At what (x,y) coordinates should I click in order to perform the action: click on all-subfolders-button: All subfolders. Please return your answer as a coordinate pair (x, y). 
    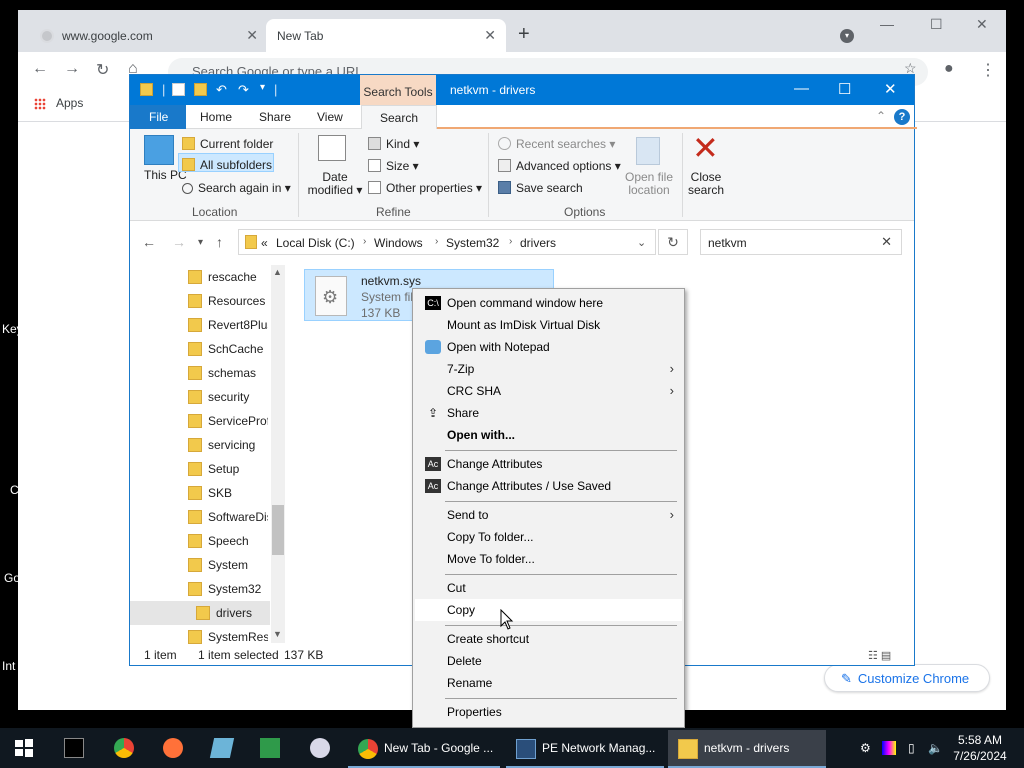
    Looking at the image, I should click on (227, 165).